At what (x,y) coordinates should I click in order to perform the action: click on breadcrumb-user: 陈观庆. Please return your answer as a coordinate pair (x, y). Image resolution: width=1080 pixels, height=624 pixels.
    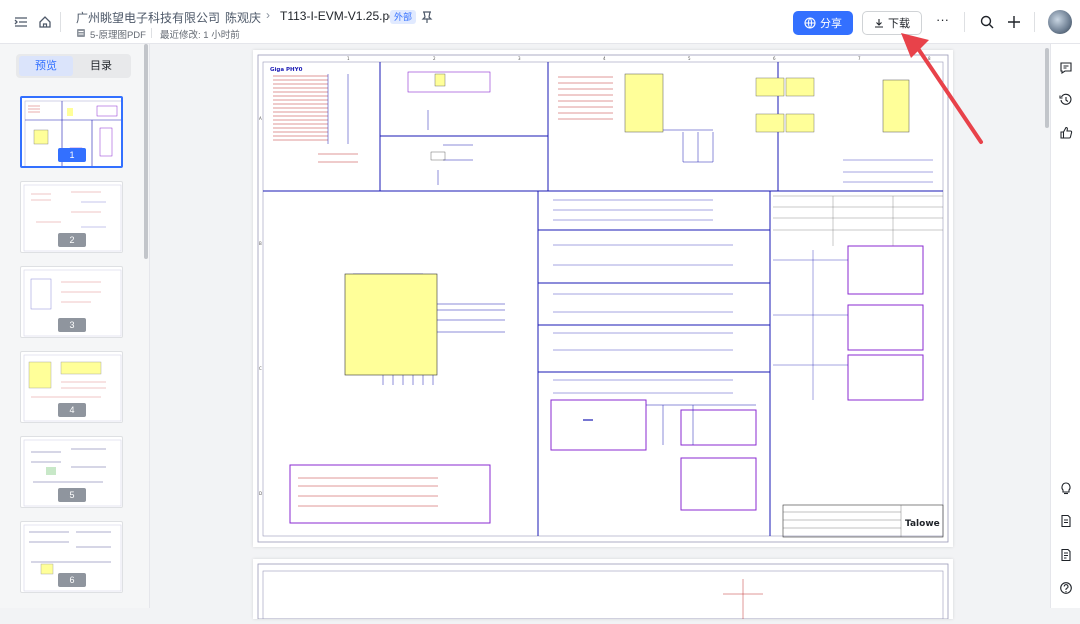
    Looking at the image, I should click on (243, 17).